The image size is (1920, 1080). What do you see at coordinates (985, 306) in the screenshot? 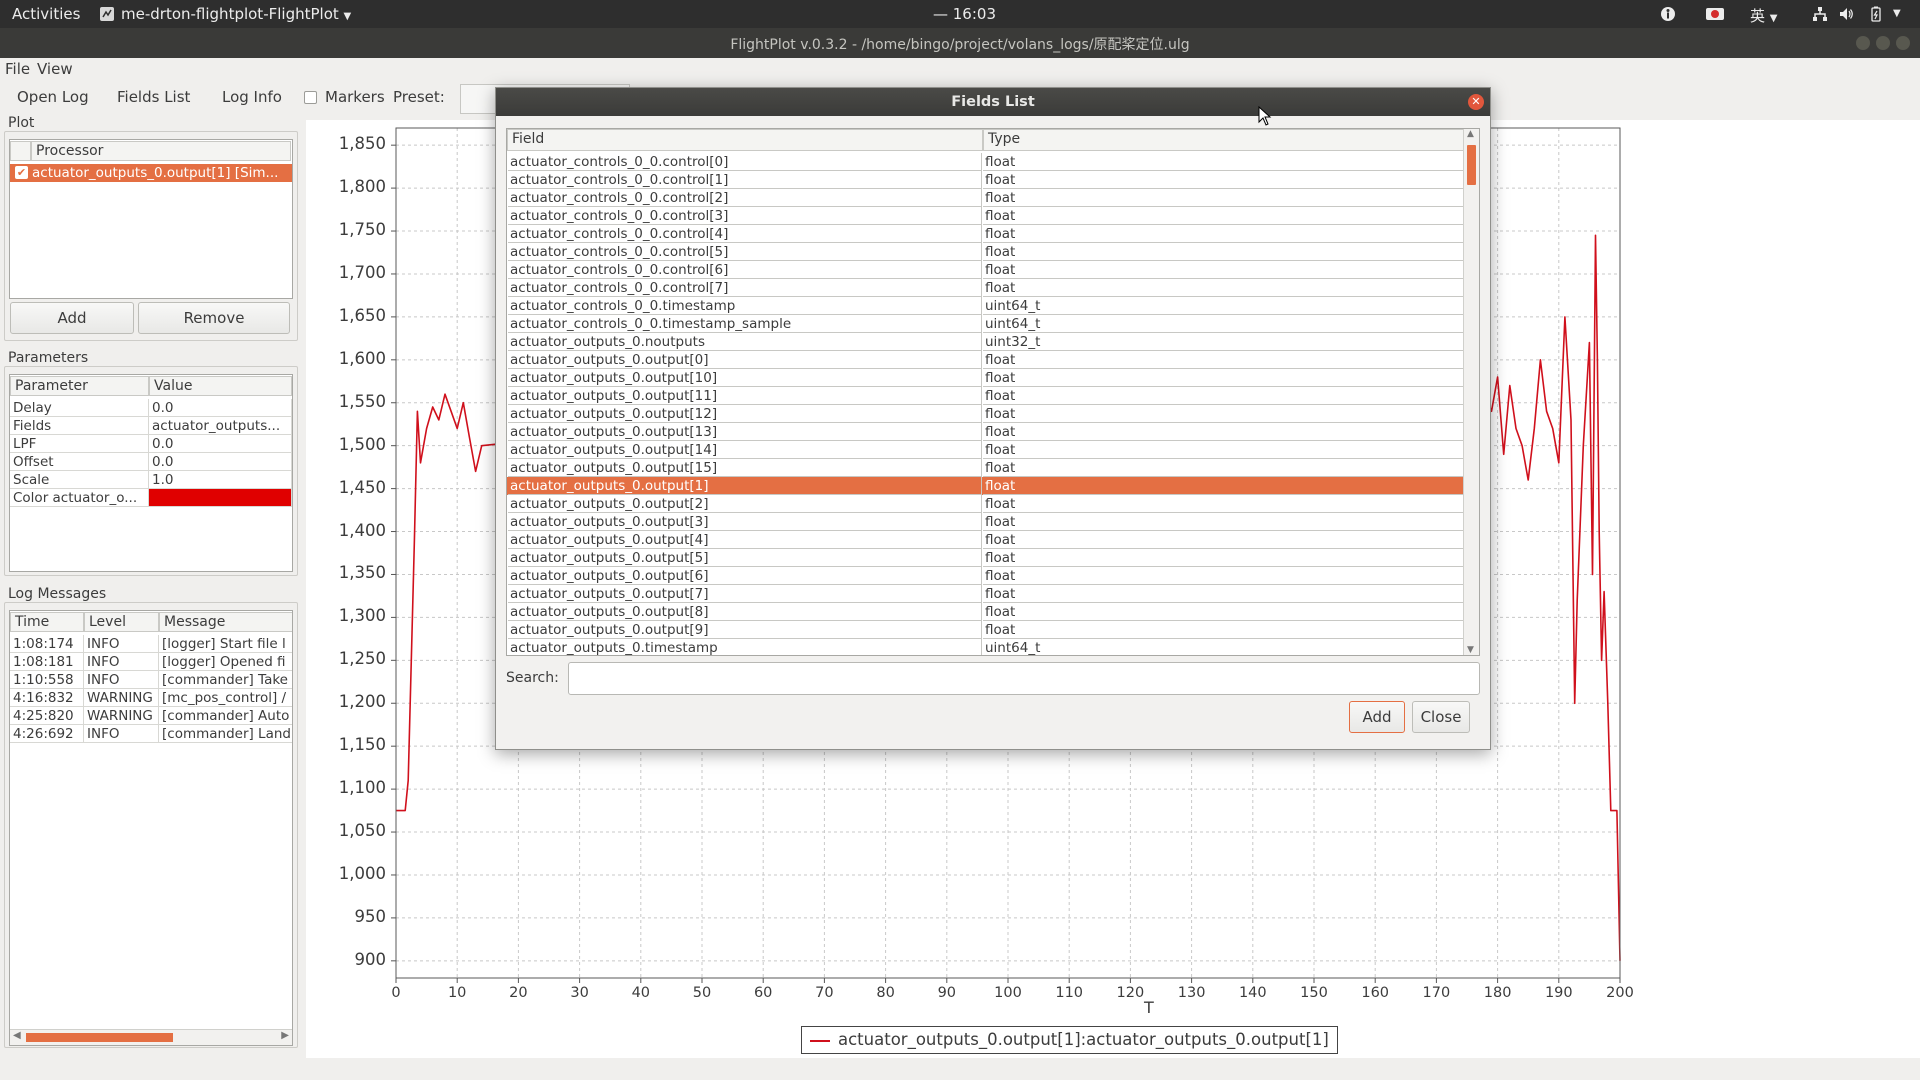
I see `field-row: actuator_controls_0_0.timestamp uint64_t` at bounding box center [985, 306].